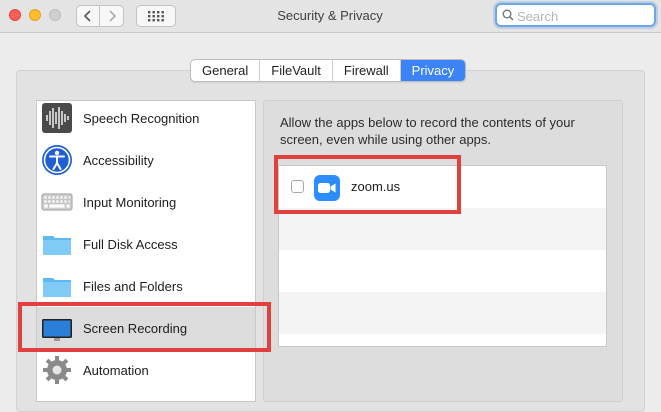 Image resolution: width=661 pixels, height=412 pixels. I want to click on tab-filevault: FileVault, so click(296, 70).